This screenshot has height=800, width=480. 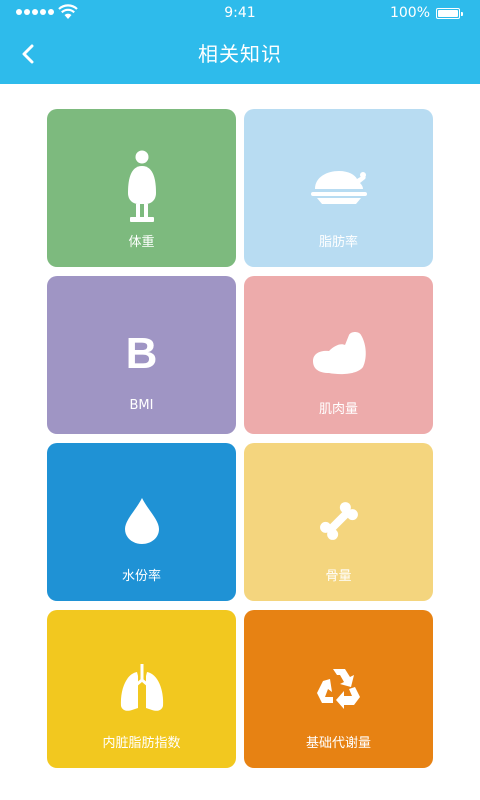 What do you see at coordinates (338, 242) in the screenshot?
I see `tile-label: 脂肪率` at bounding box center [338, 242].